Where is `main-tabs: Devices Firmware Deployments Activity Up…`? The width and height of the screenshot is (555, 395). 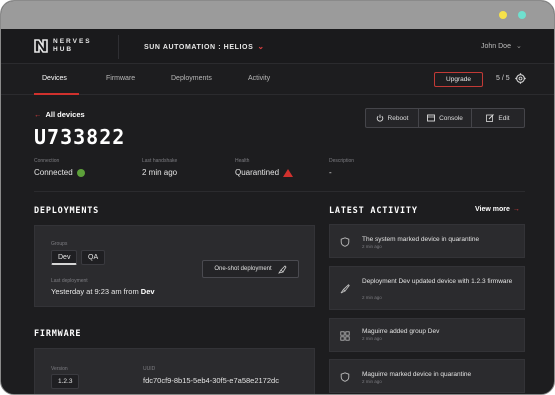
main-tabs: Devices Firmware Deployments Activity Up… is located at coordinates (277, 80).